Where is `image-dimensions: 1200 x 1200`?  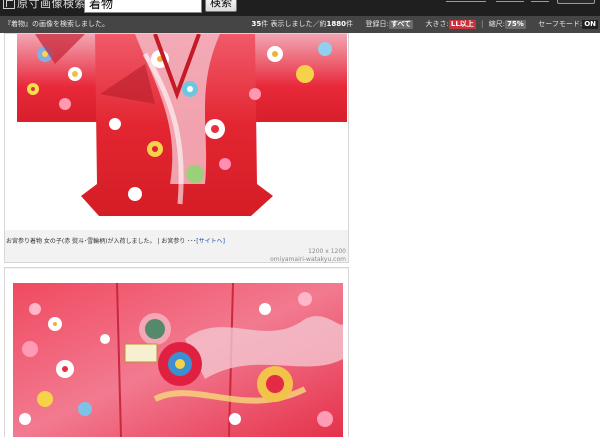 image-dimensions: 1200 x 1200 is located at coordinates (327, 251).